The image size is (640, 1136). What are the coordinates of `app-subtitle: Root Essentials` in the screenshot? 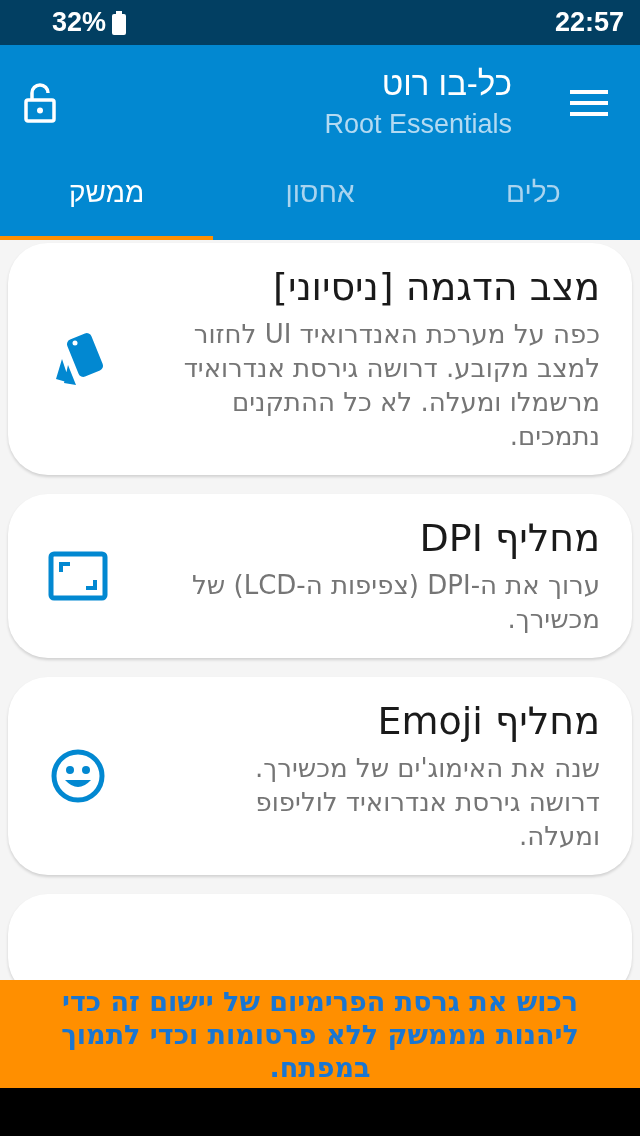 It's located at (418, 124).